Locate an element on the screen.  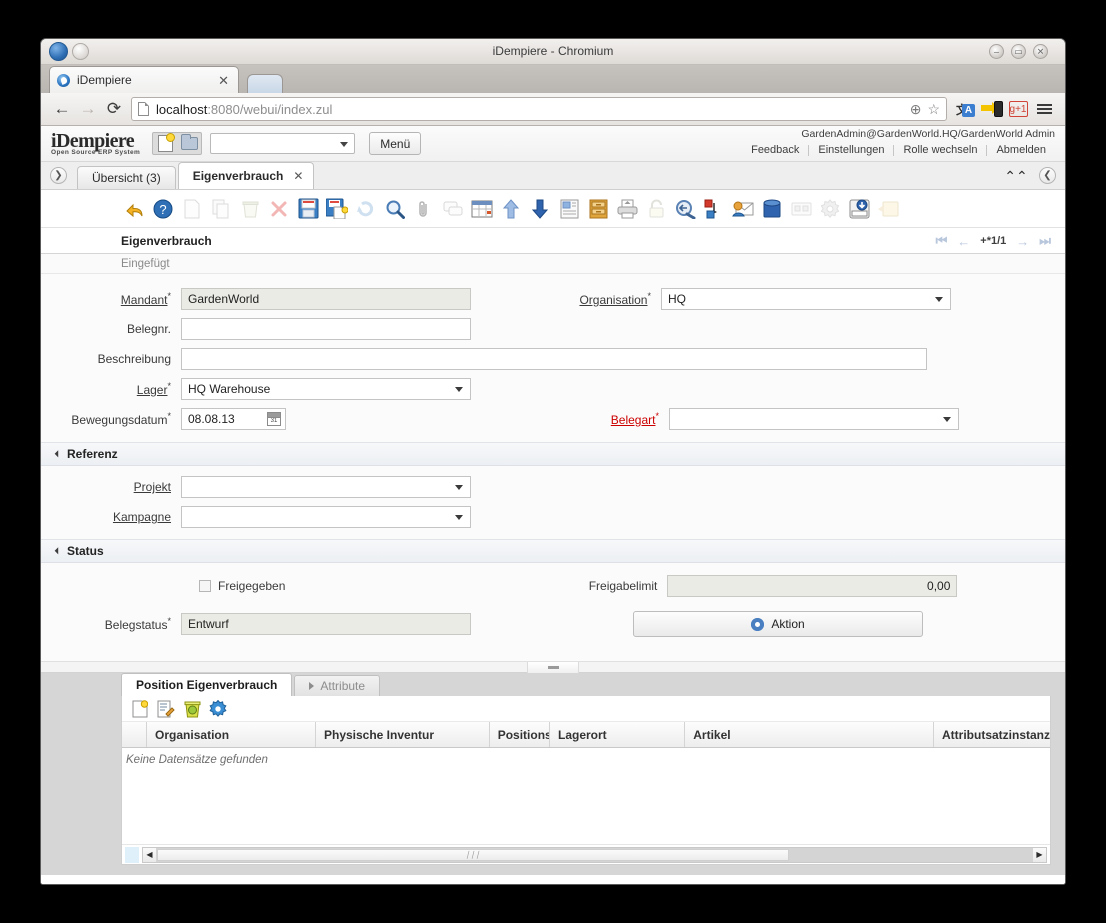
process-icon is located at coordinates (714, 209).